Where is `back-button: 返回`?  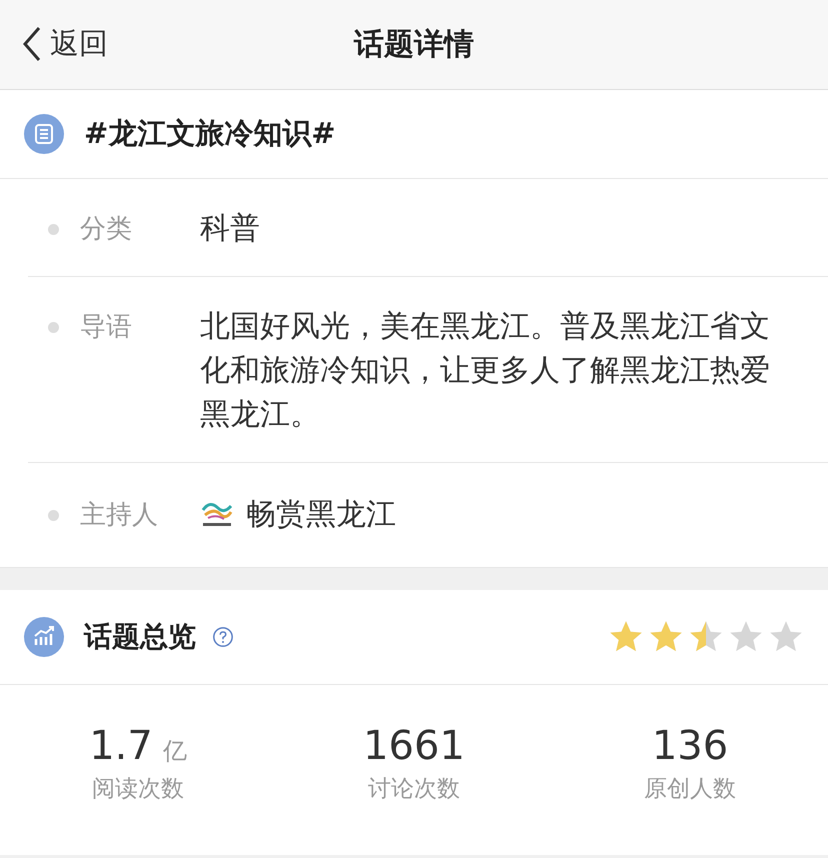 back-button: 返回 is located at coordinates (65, 44).